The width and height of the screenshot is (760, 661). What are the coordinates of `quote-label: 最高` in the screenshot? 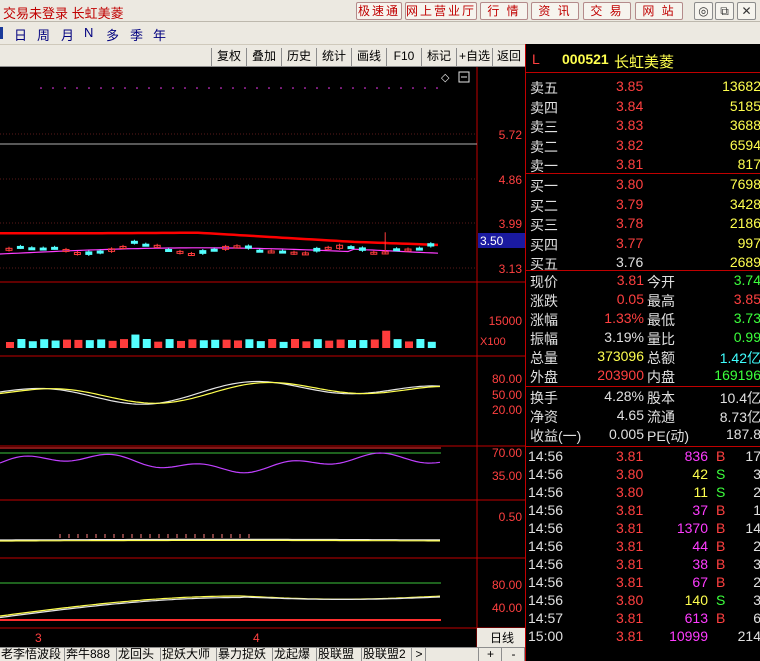 It's located at (661, 301).